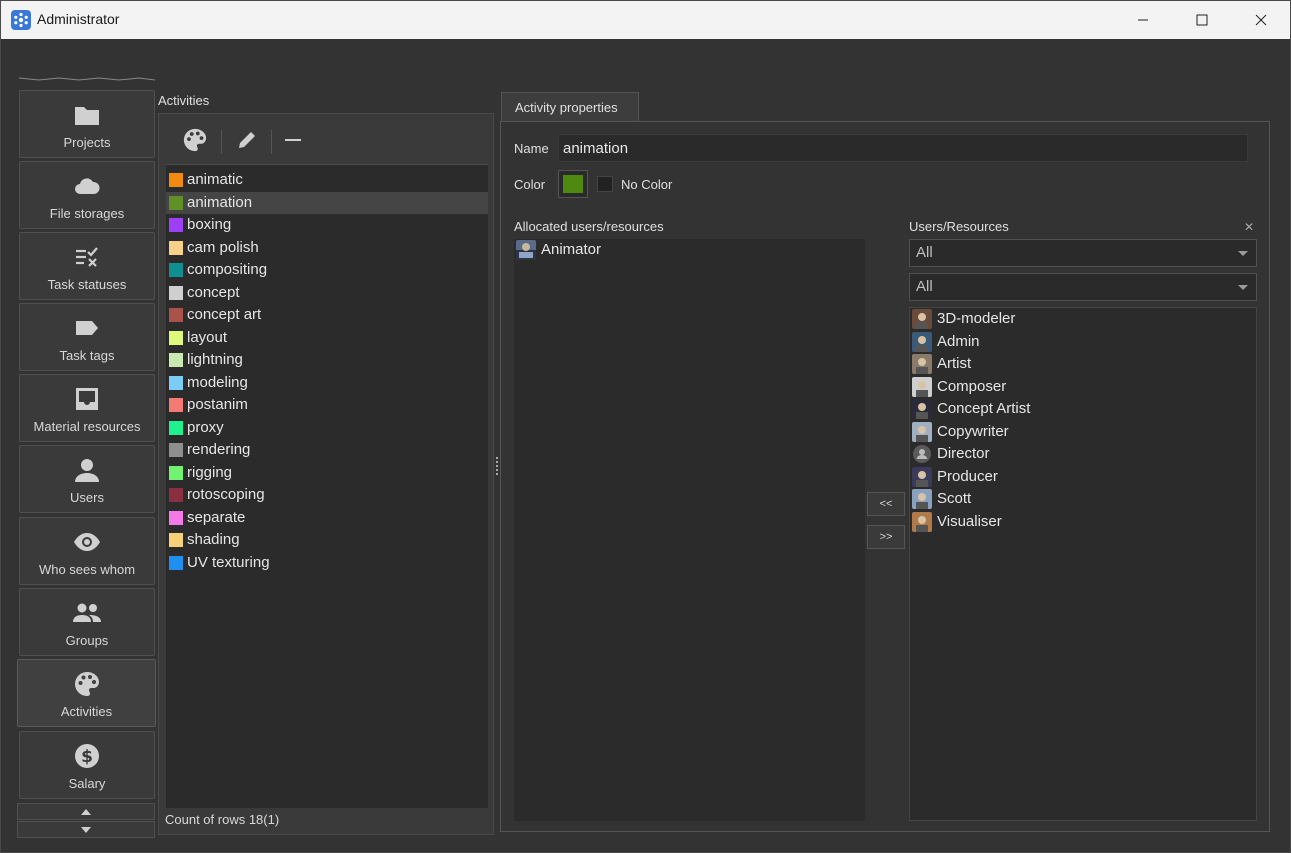 The height and width of the screenshot is (853, 1291). I want to click on color-label: Color, so click(530, 184).